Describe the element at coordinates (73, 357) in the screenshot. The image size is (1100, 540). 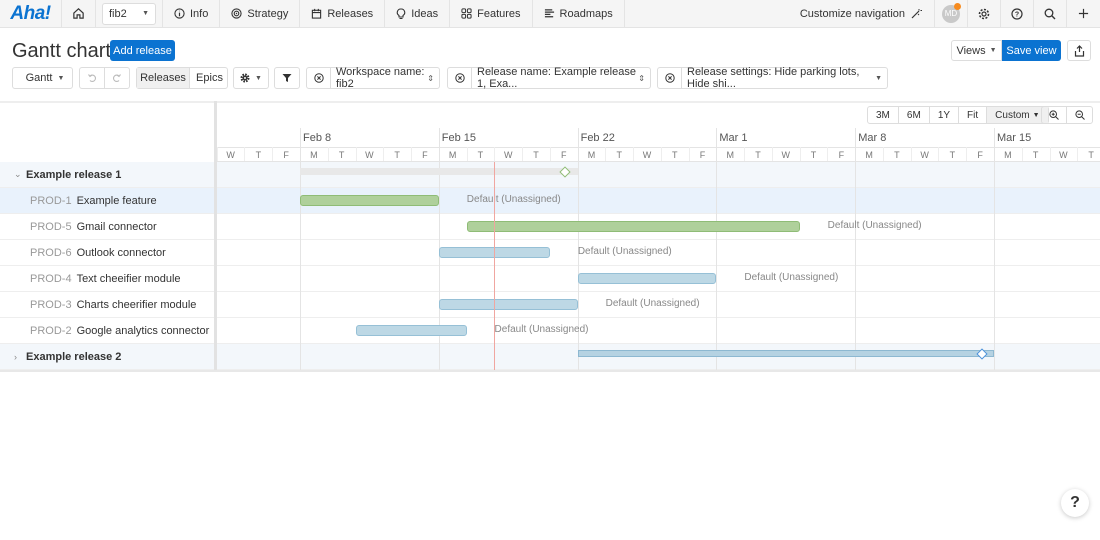
I see `release-name: Example release 2` at that location.